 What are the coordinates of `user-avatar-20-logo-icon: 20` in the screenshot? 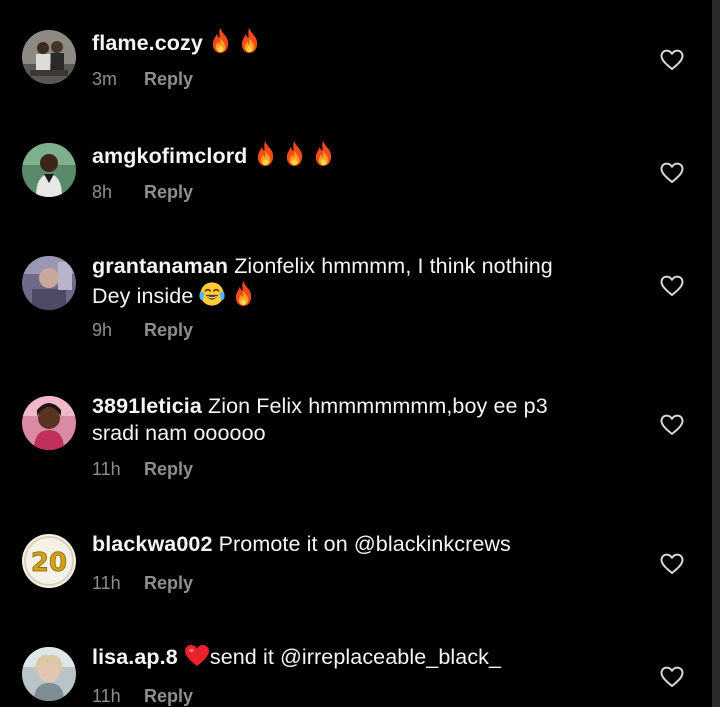 It's located at (49, 561).